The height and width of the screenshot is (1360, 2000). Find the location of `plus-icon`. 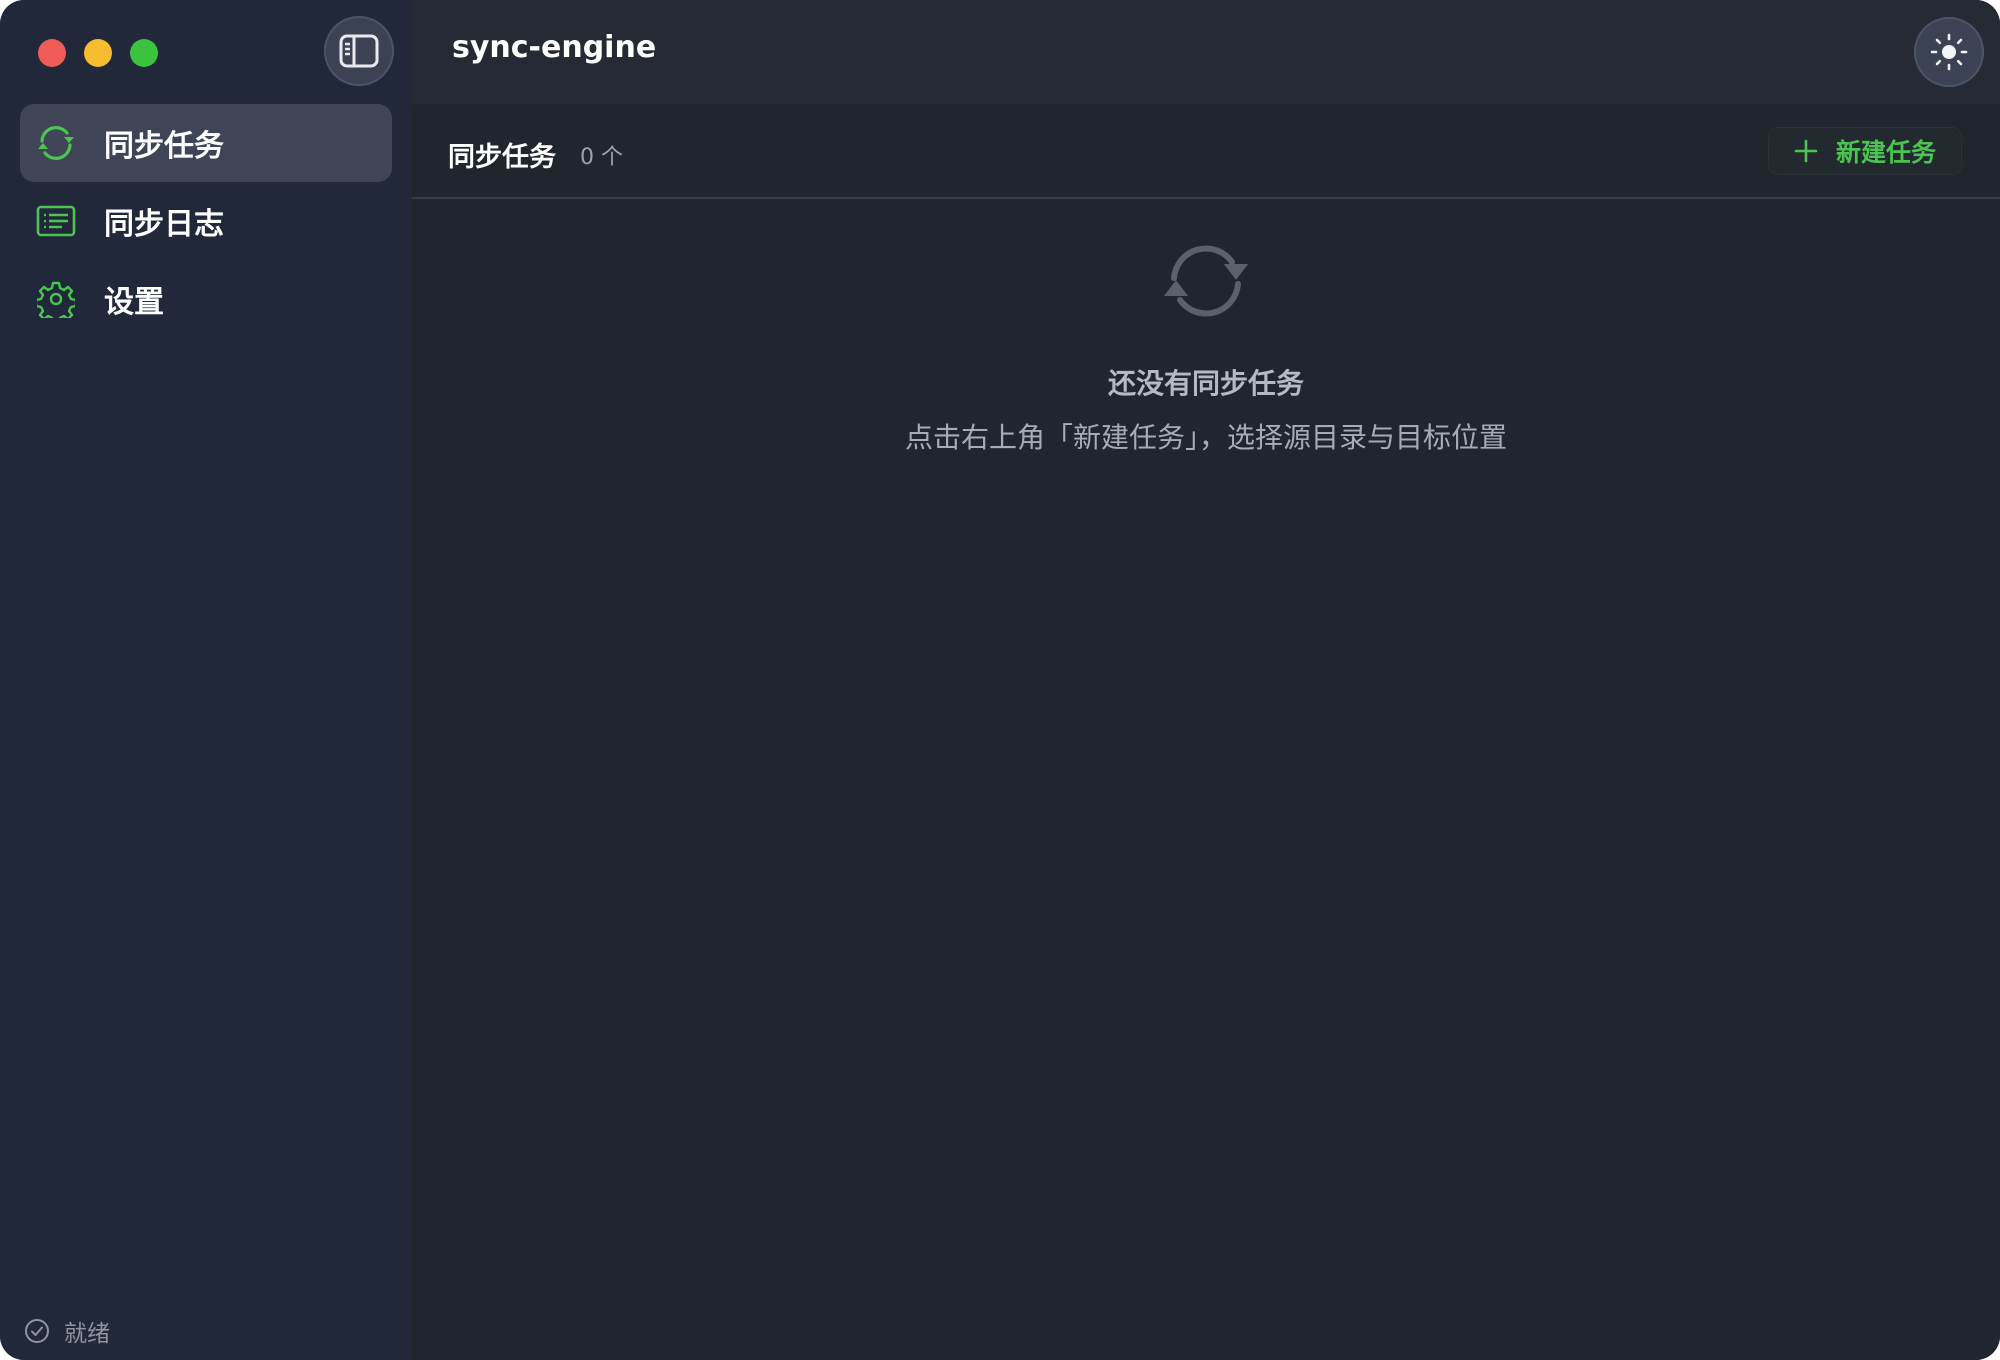

plus-icon is located at coordinates (1806, 151).